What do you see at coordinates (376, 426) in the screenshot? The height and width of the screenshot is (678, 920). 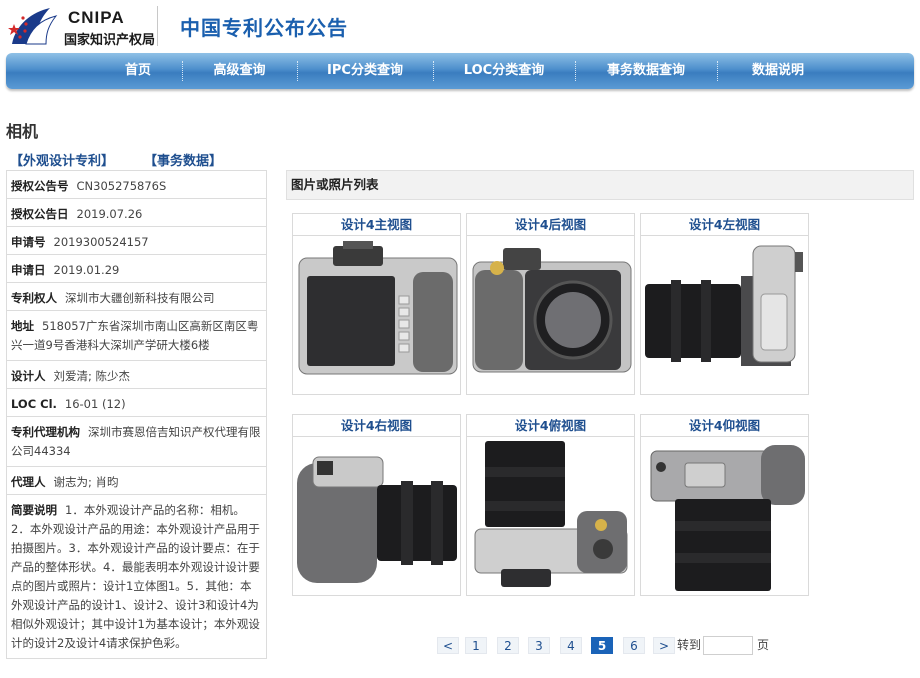 I see `image-caption: 设计4右视图` at bounding box center [376, 426].